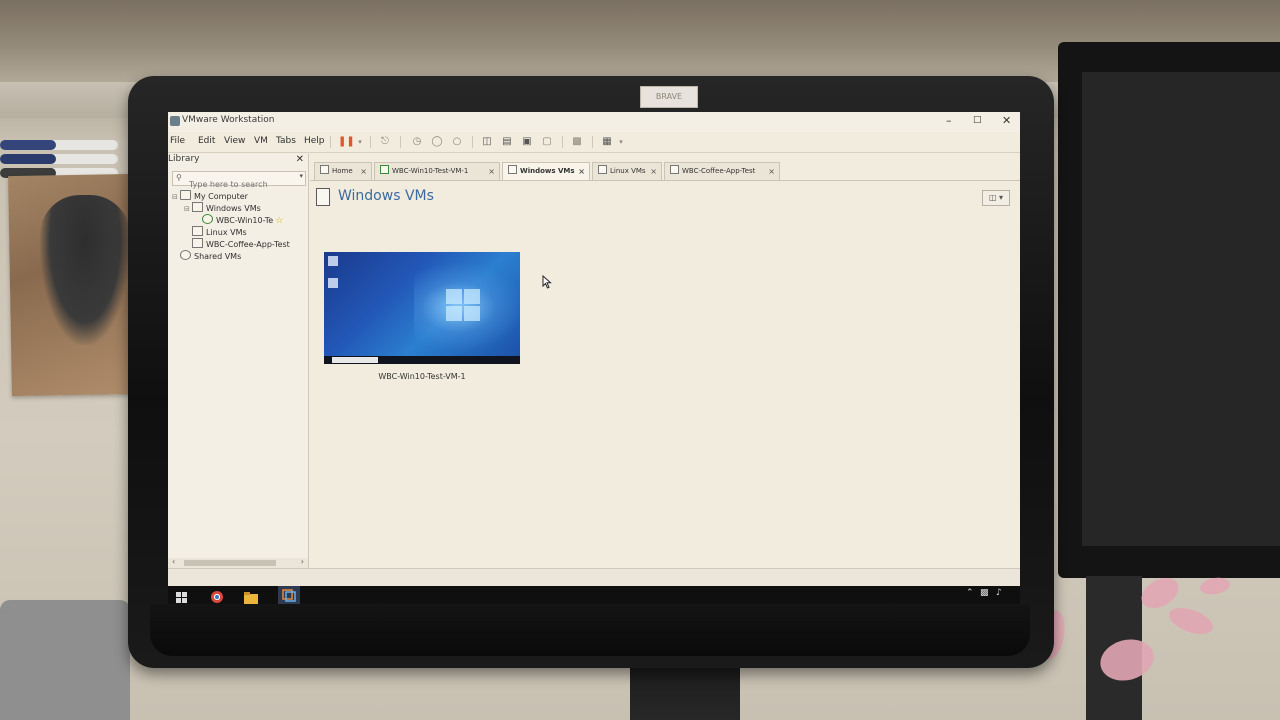  I want to click on tab-coffee-app: WBC-Coffee-App-Test ×, so click(722, 171).